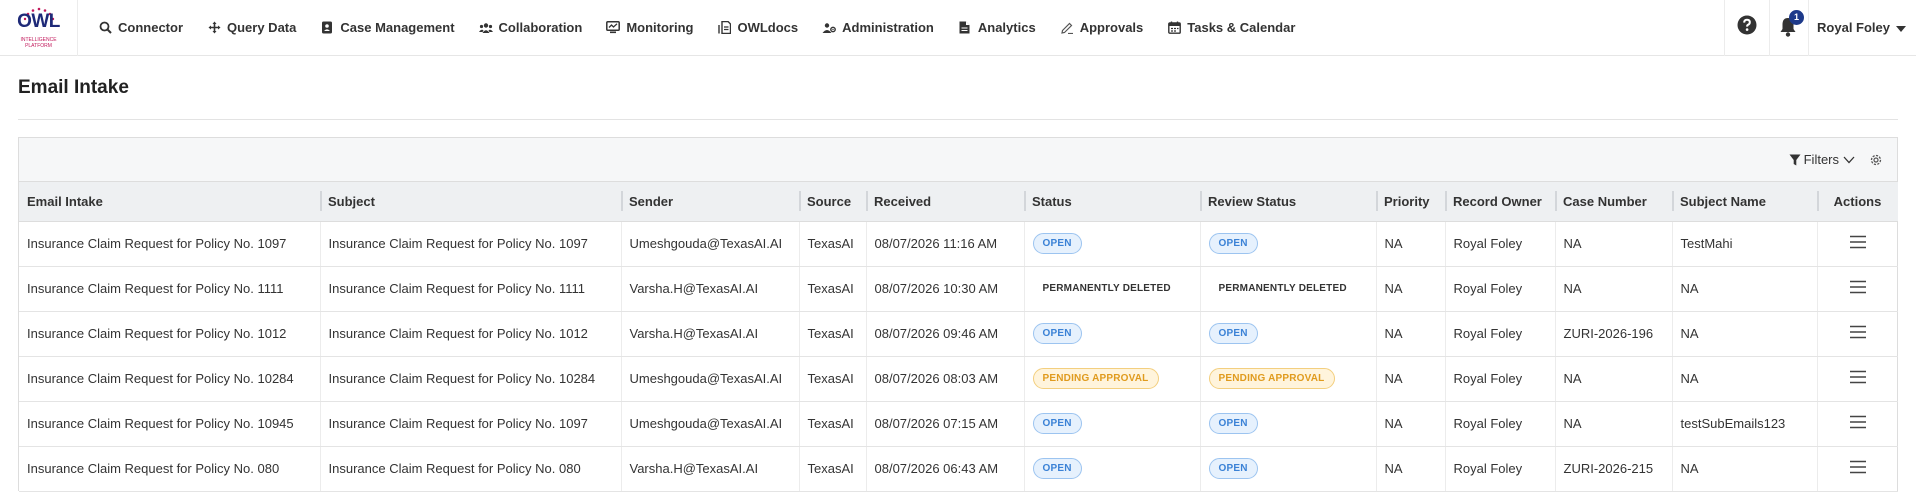  What do you see at coordinates (829, 28) in the screenshot?
I see `users-cog-icon` at bounding box center [829, 28].